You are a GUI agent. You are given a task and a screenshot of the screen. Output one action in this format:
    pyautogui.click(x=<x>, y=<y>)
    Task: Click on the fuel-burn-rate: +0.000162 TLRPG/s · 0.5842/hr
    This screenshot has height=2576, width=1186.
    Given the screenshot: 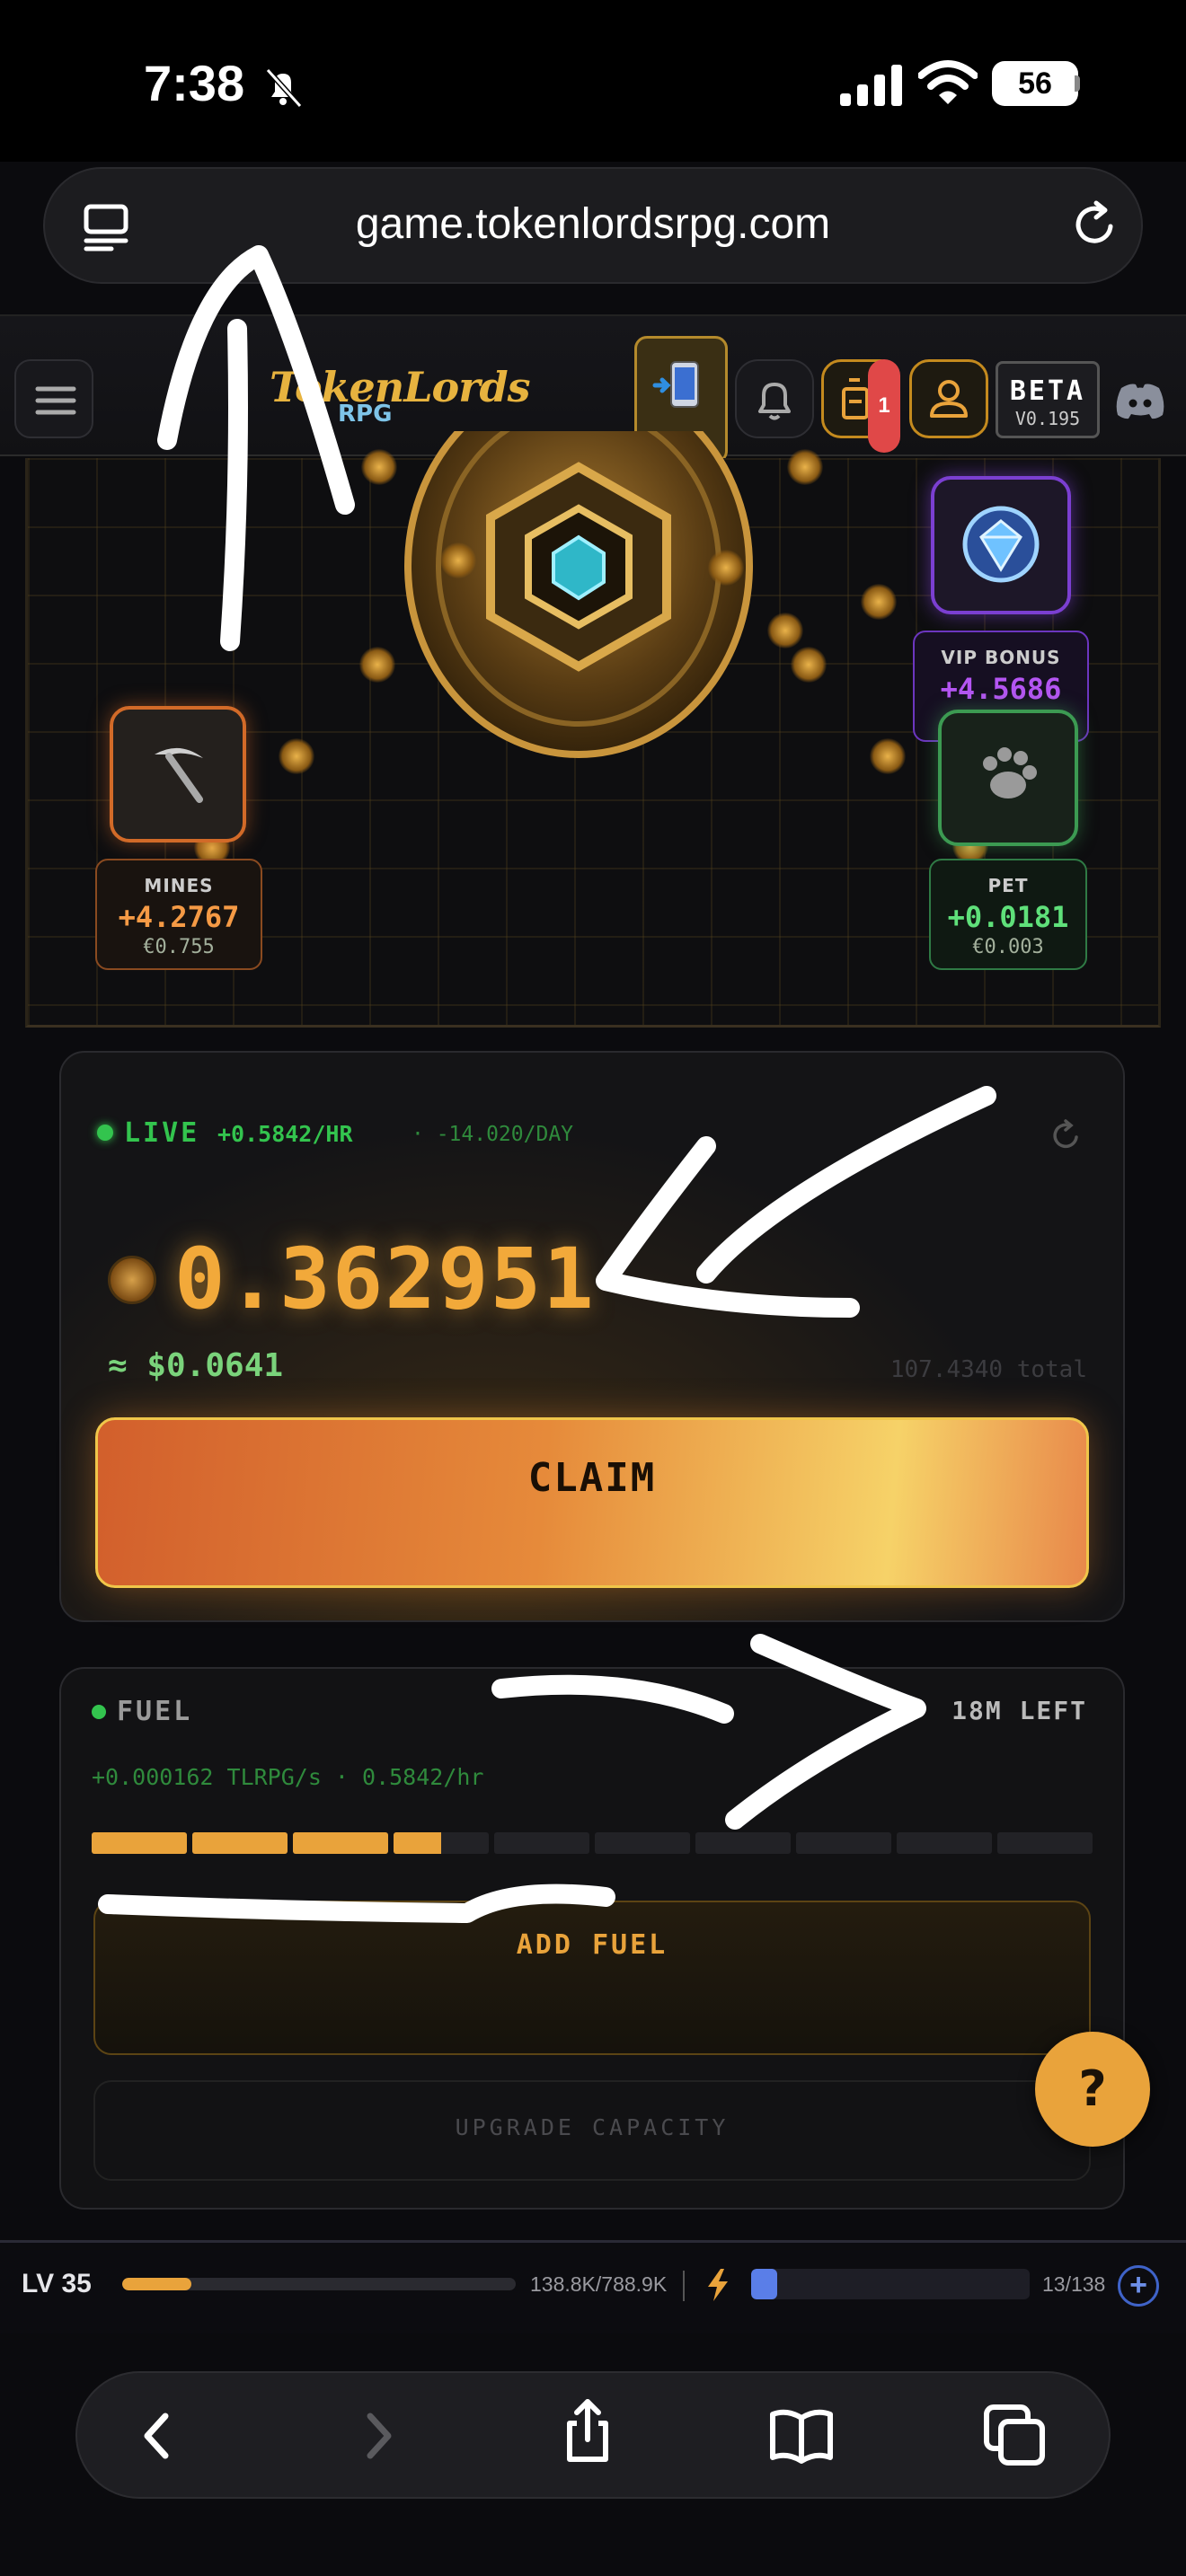 What is the action you would take?
    pyautogui.click(x=288, y=1777)
    